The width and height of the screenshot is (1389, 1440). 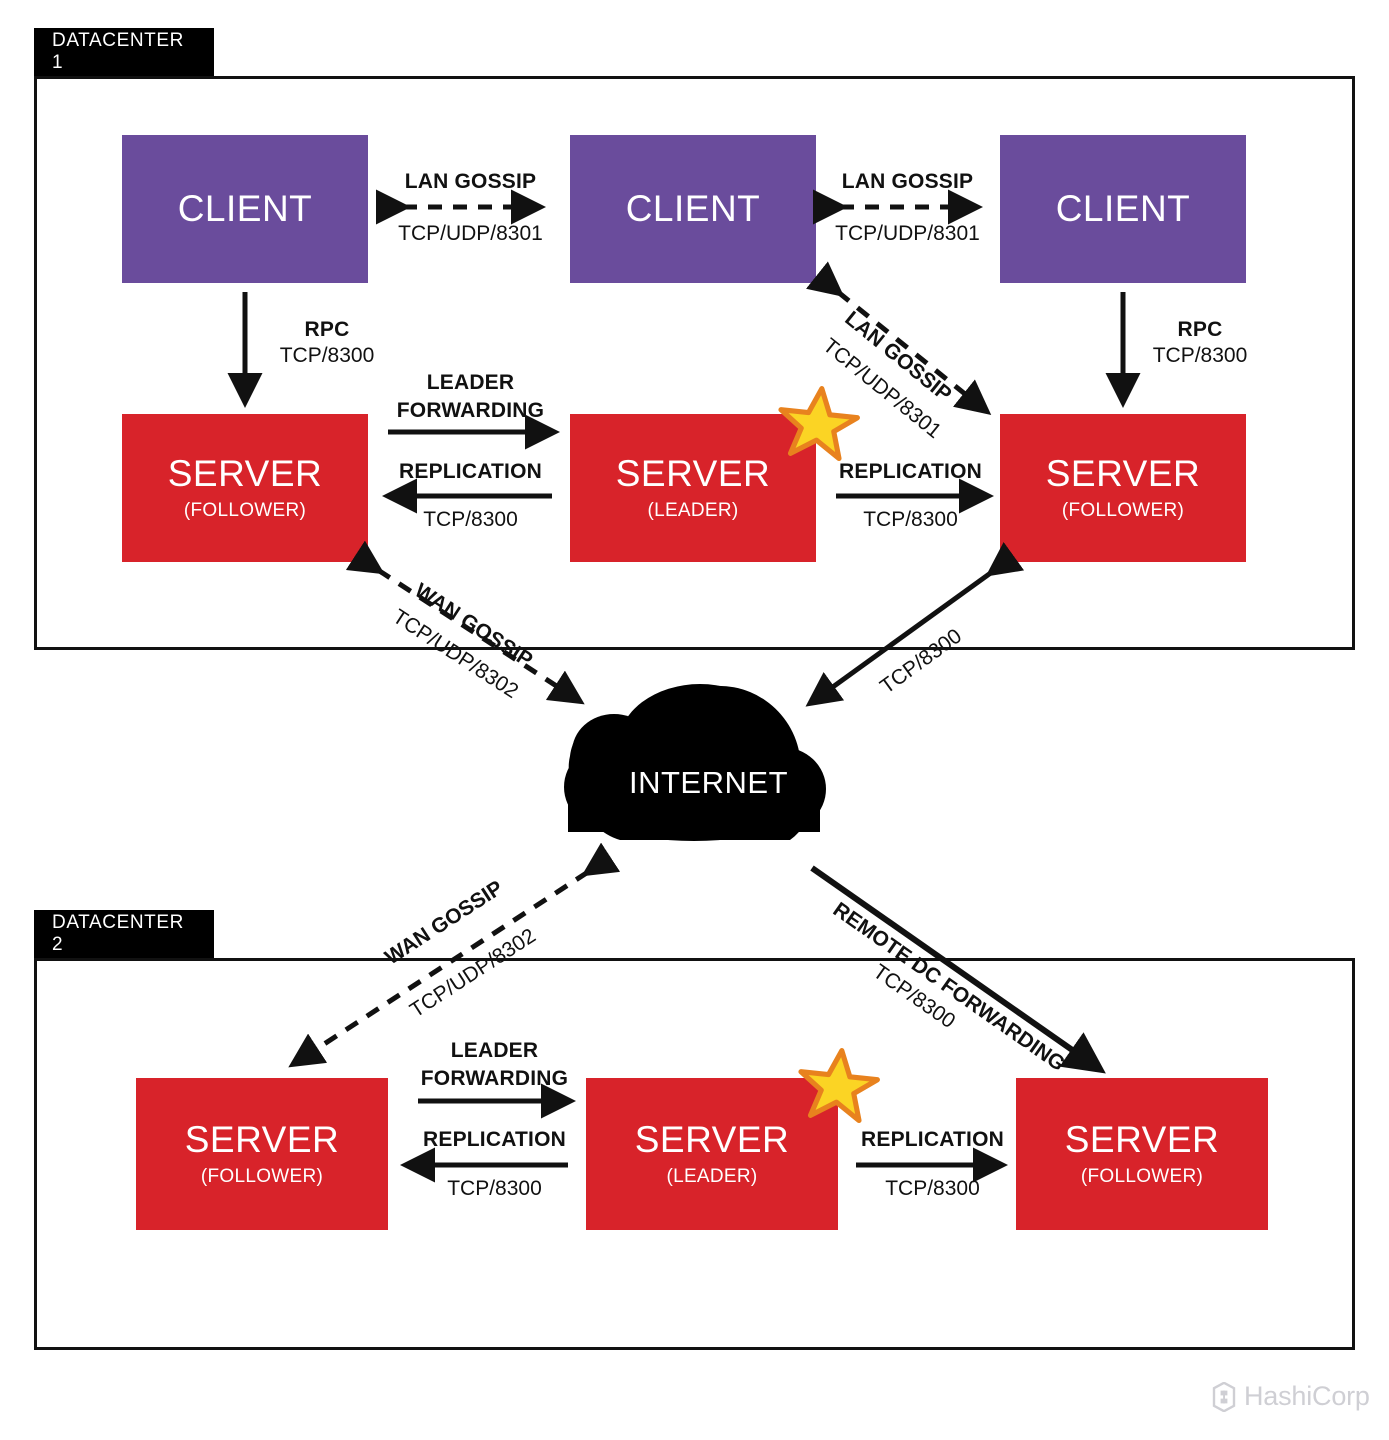 What do you see at coordinates (470, 181) in the screenshot?
I see `lan-gossip-1-label: LAN GOSSIP` at bounding box center [470, 181].